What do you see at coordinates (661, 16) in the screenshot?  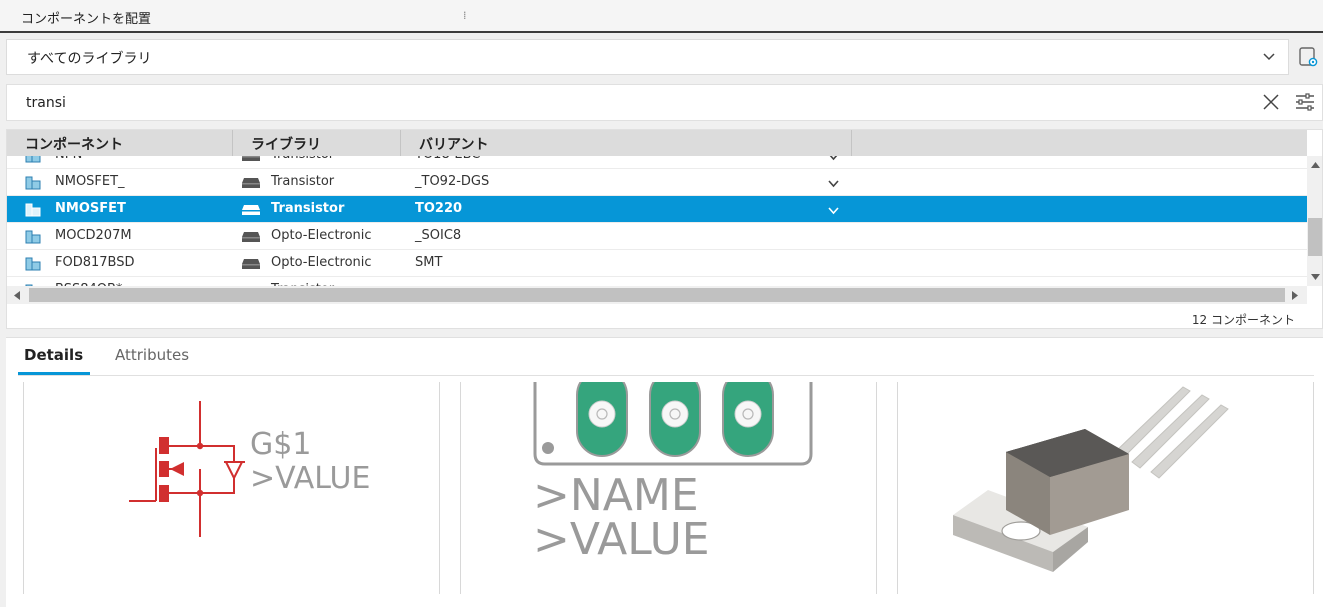 I see `title-bar: コンポーネントを配置 ⁞` at bounding box center [661, 16].